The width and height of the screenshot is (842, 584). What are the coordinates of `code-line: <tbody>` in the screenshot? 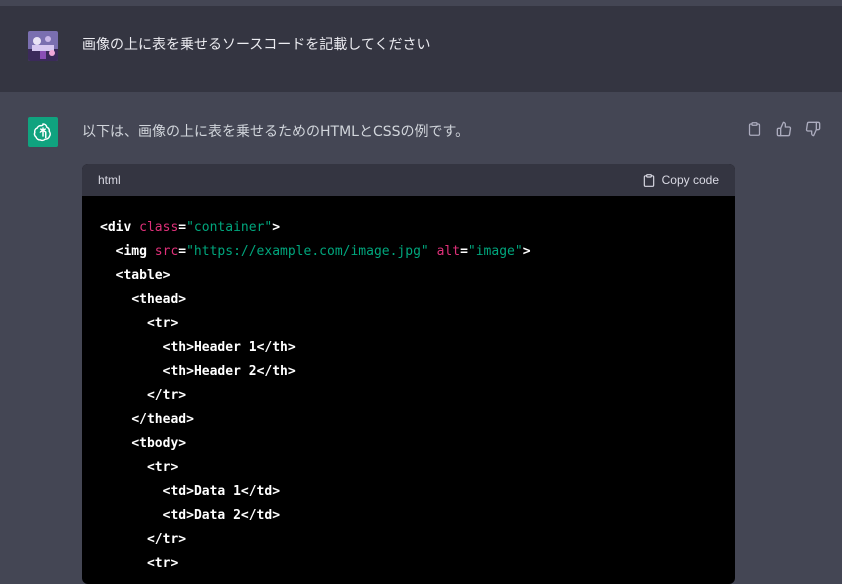 It's located at (408, 444).